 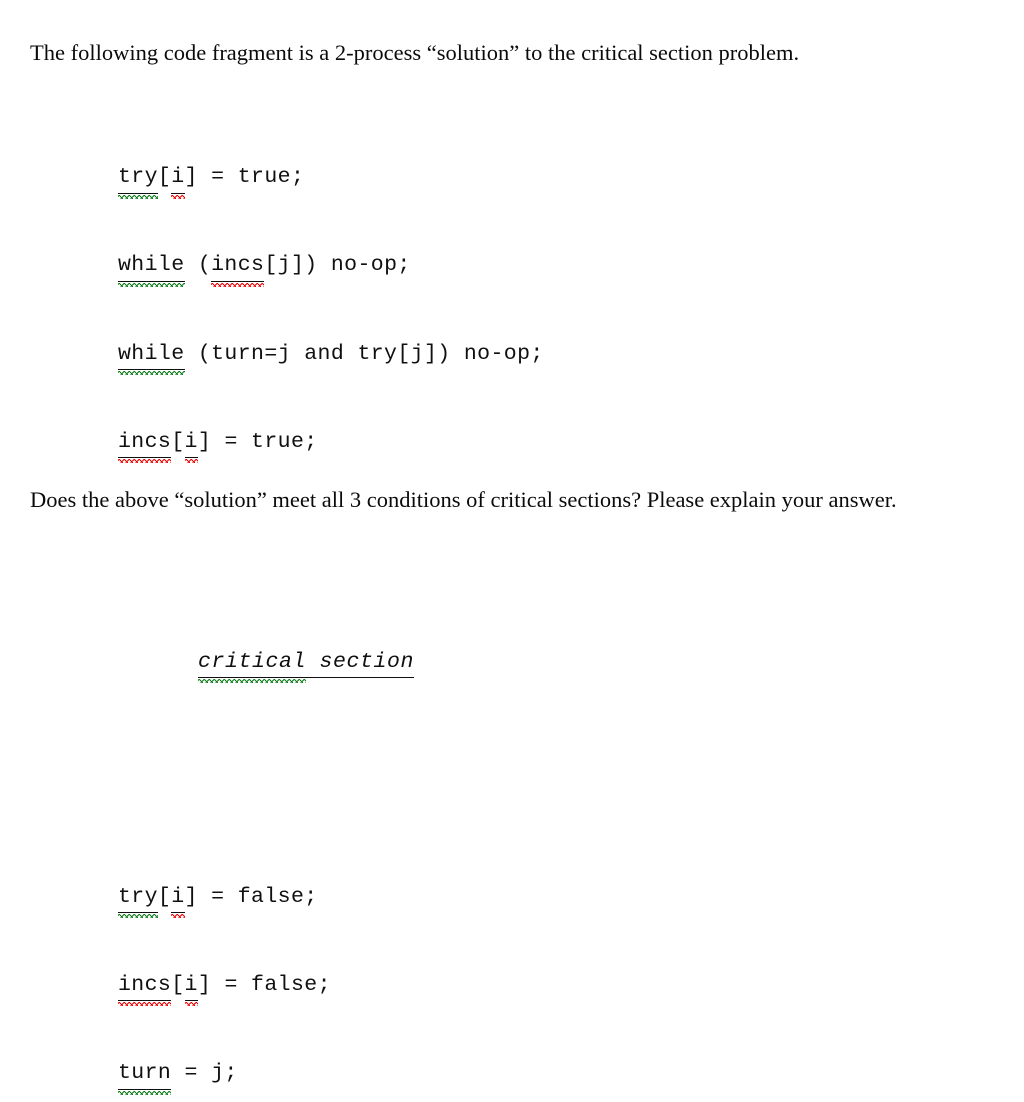 What do you see at coordinates (145, 1077) in the screenshot?
I see `code-token: turn` at bounding box center [145, 1077].